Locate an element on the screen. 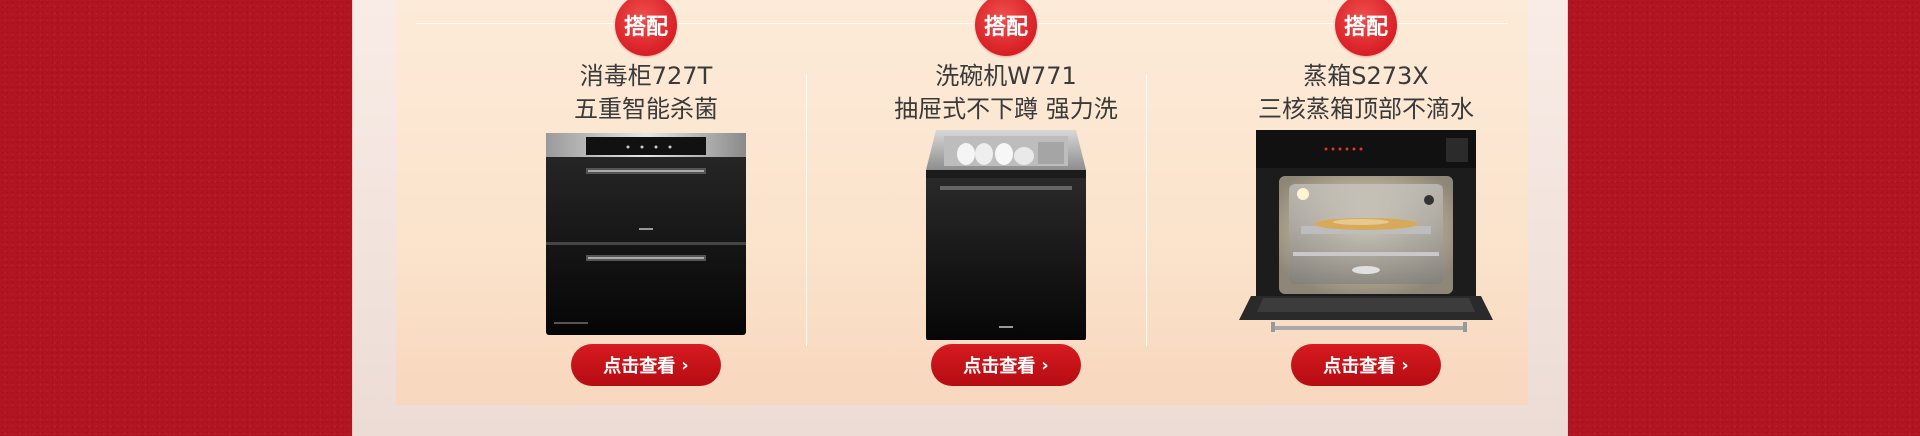  sterilizer-cabinet-image is located at coordinates (646, 234).